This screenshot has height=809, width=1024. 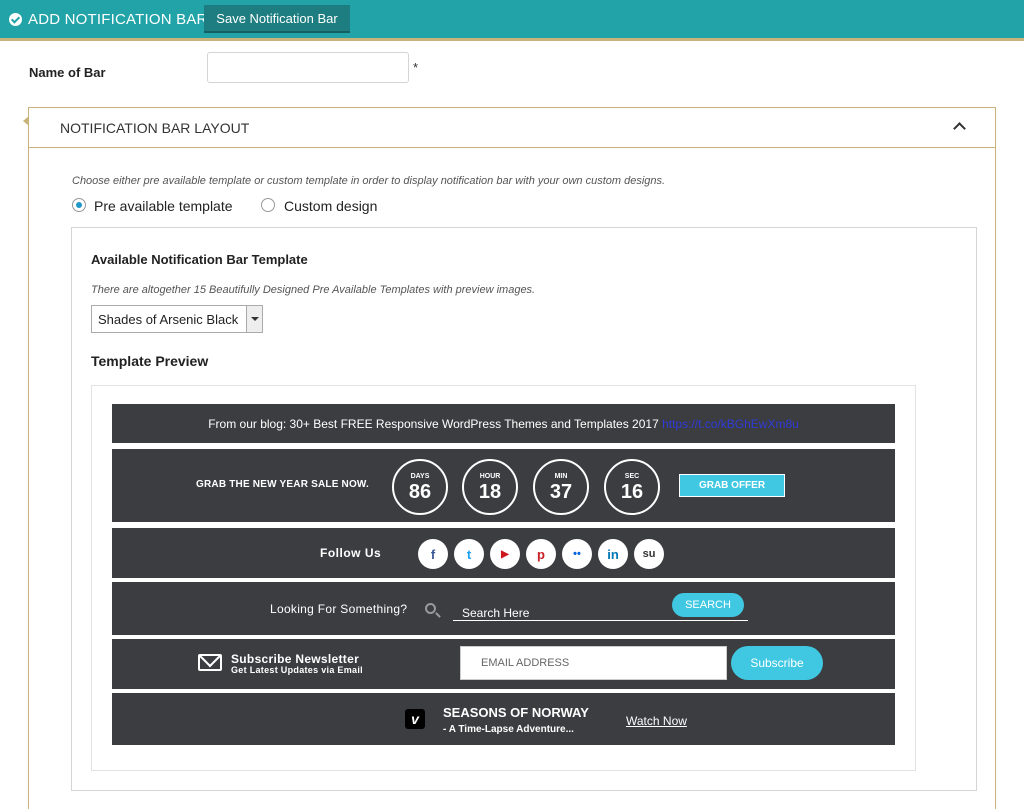 I want to click on template-select-value: Shades of Arsenic Black, so click(x=168, y=319).